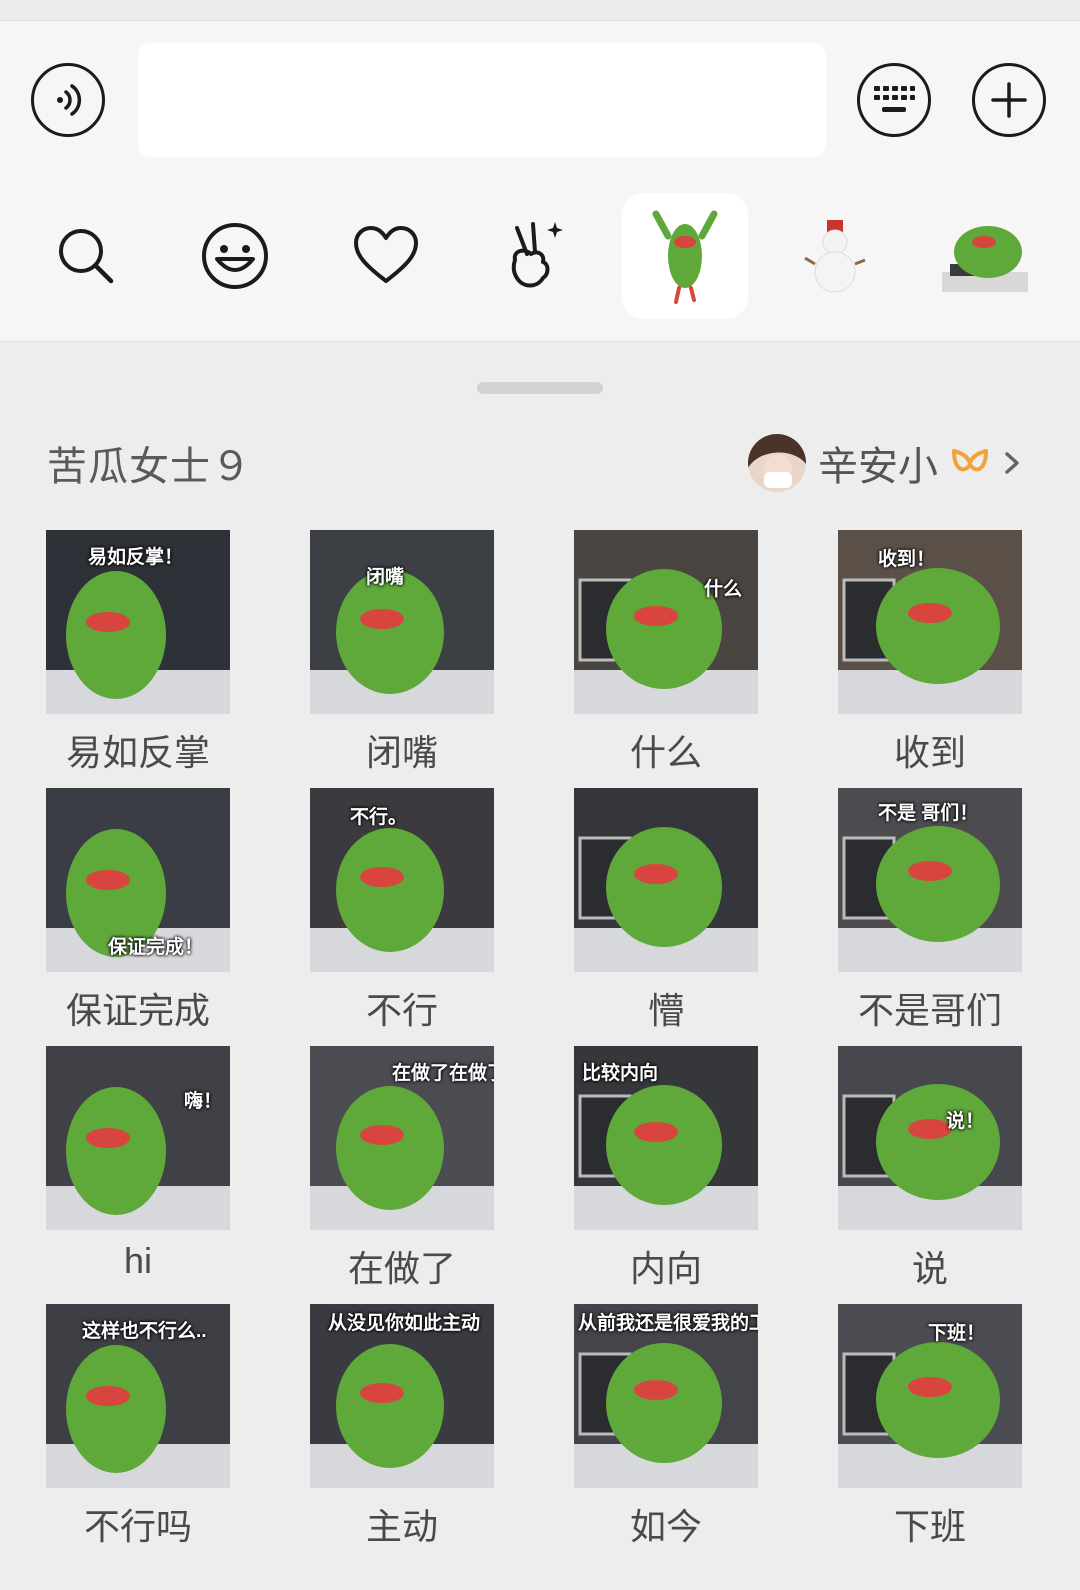 This screenshot has height=1590, width=1080. I want to click on sticker-thumbnail: 嗨！, so click(138, 1138).